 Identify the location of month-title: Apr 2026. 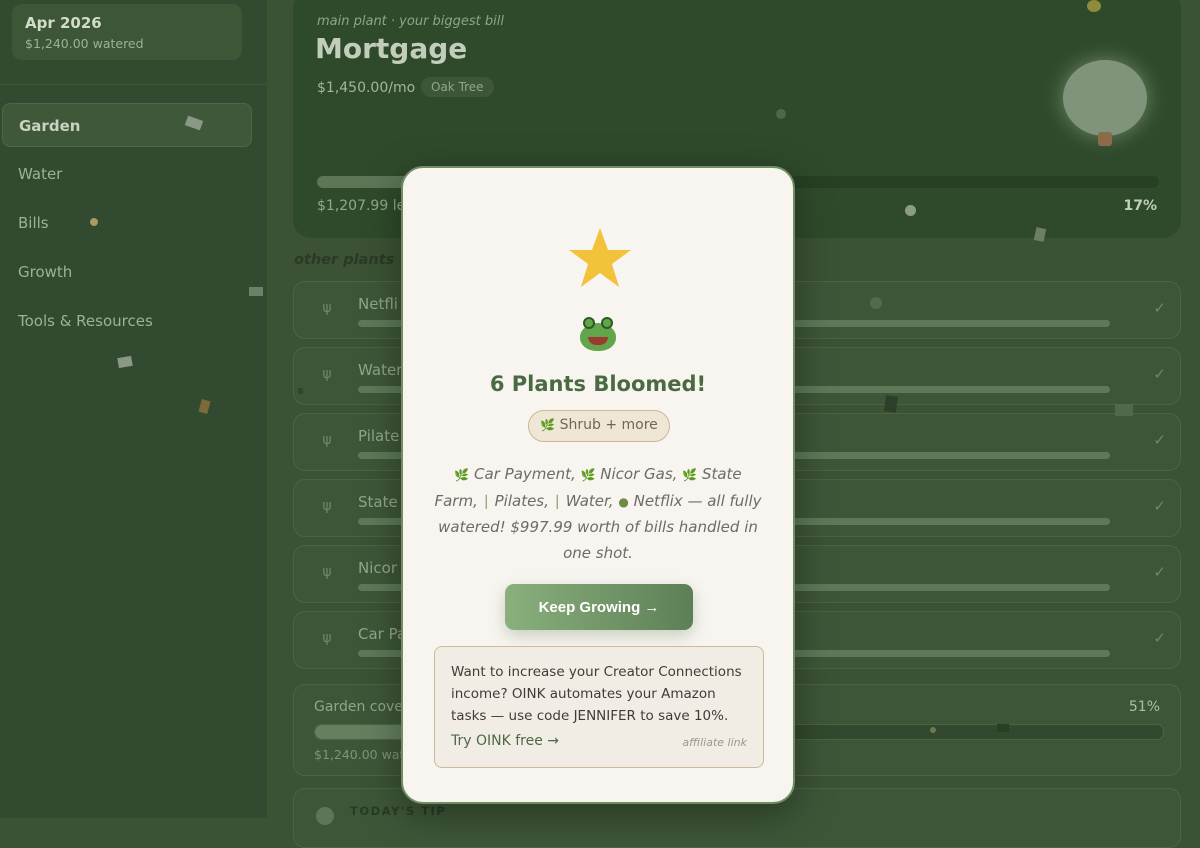
(63, 23).